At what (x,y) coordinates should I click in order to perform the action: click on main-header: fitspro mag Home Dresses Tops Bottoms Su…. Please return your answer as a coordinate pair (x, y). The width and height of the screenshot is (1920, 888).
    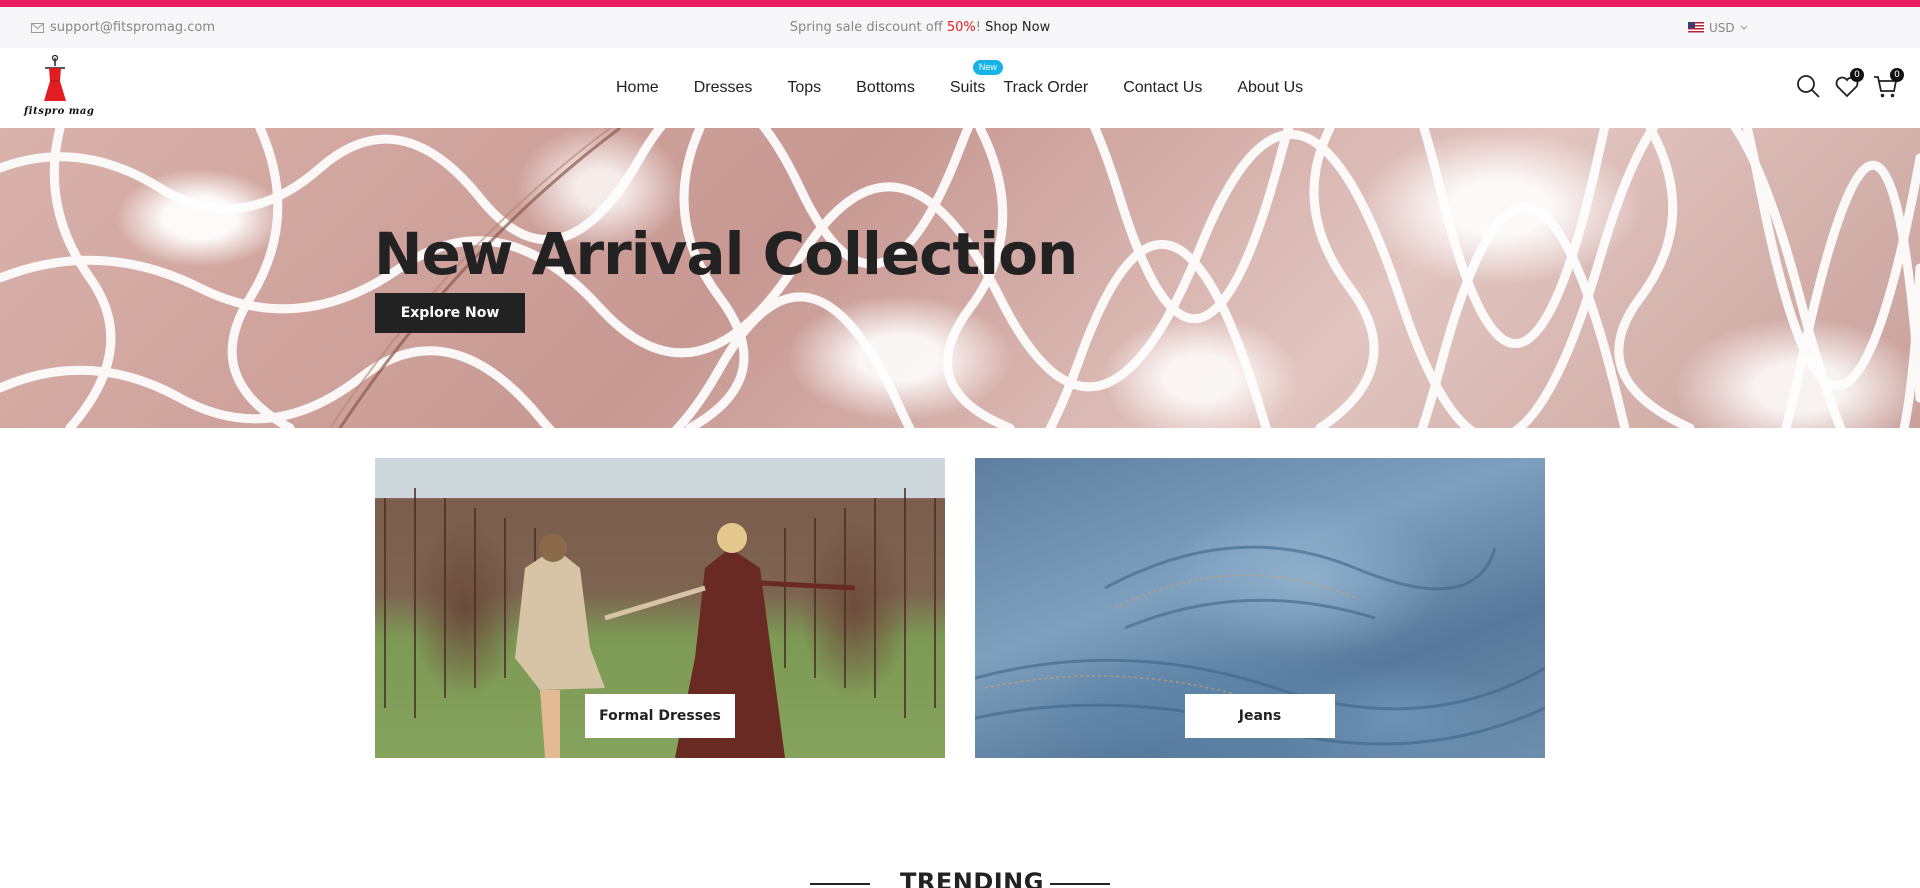
    Looking at the image, I should click on (960, 88).